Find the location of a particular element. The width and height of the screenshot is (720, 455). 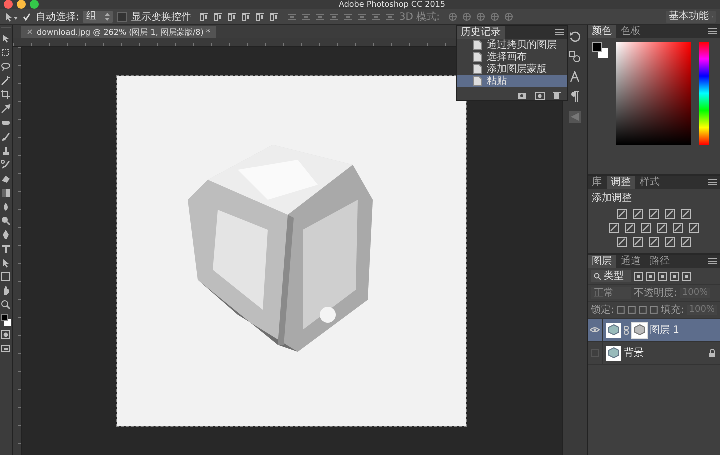

zoom-button is located at coordinates (34, 4).